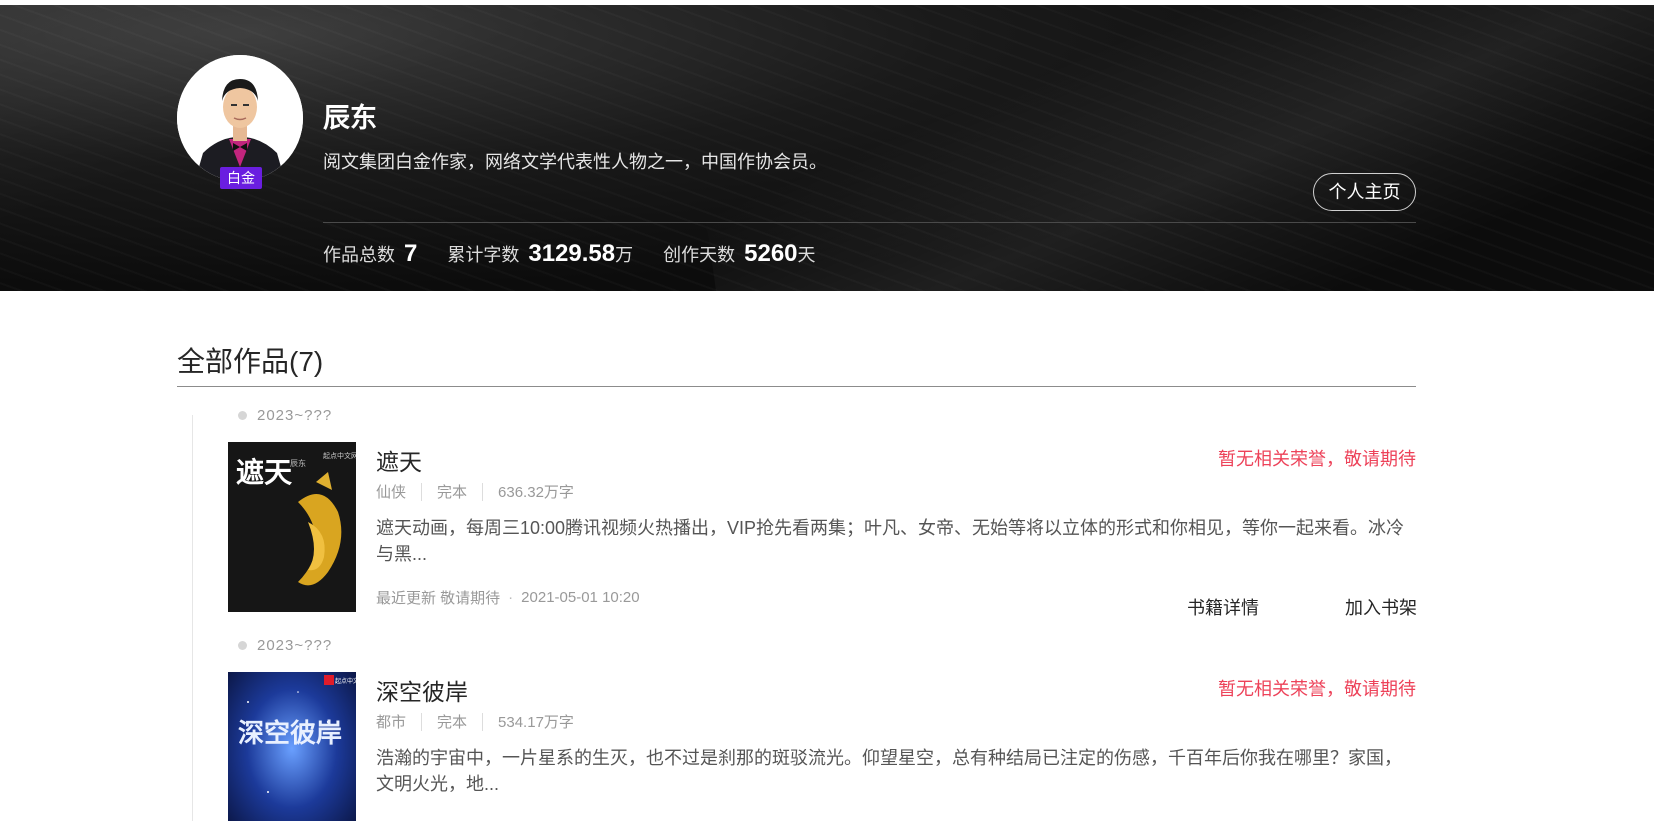 Image resolution: width=1654 pixels, height=821 pixels. Describe the element at coordinates (1223, 607) in the screenshot. I see `book-detail-button: 书籍详情` at that location.